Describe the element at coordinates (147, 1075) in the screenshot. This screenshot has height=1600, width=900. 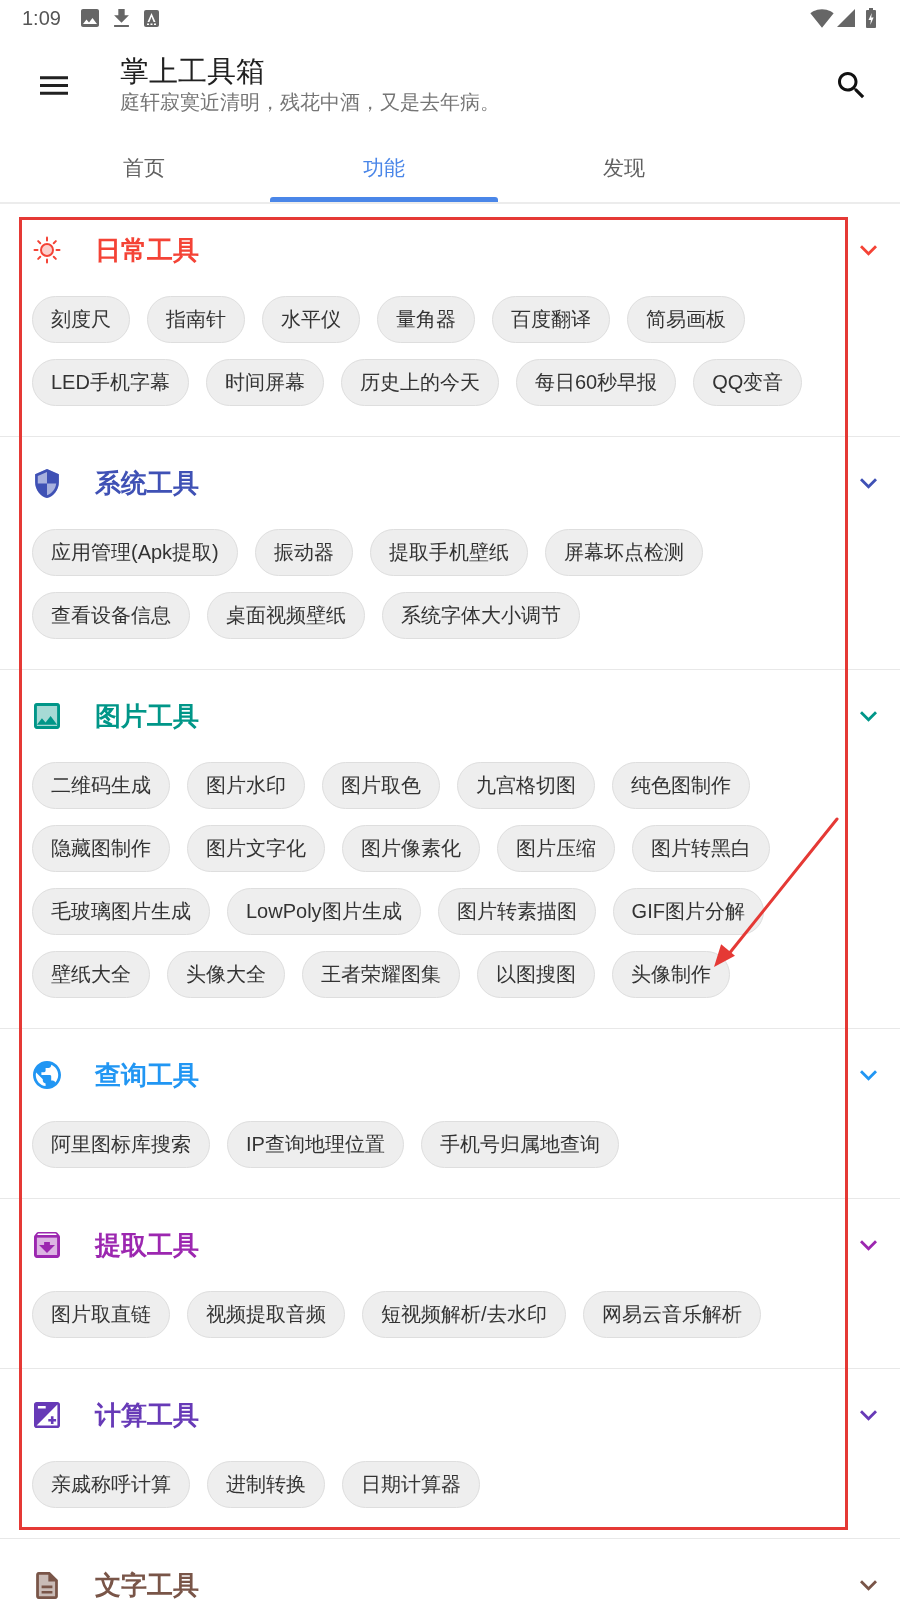
I see `section-title: 查询工具` at that location.